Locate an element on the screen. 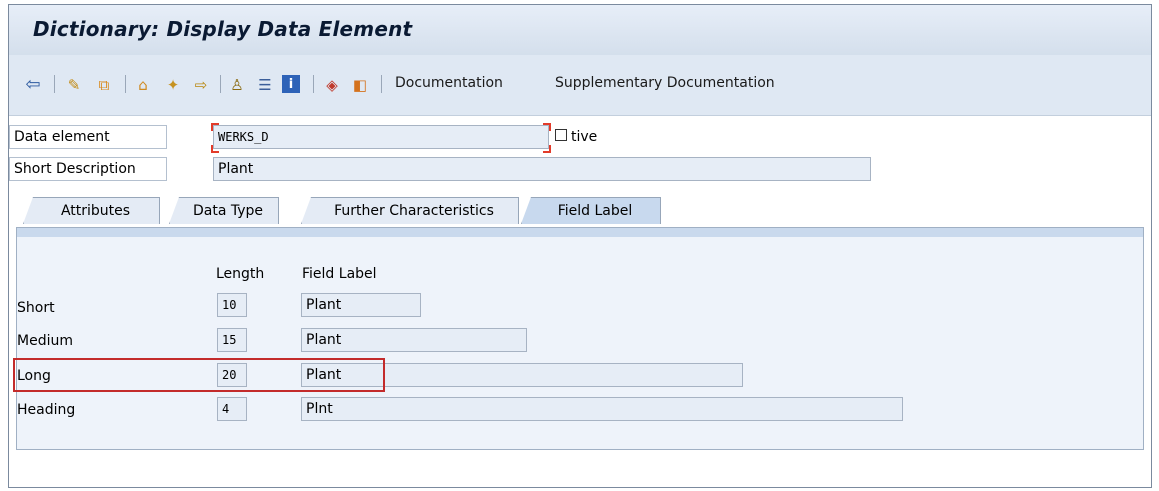 This screenshot has width=1159, height=491. row-label-medium: Medium is located at coordinates (45, 341).